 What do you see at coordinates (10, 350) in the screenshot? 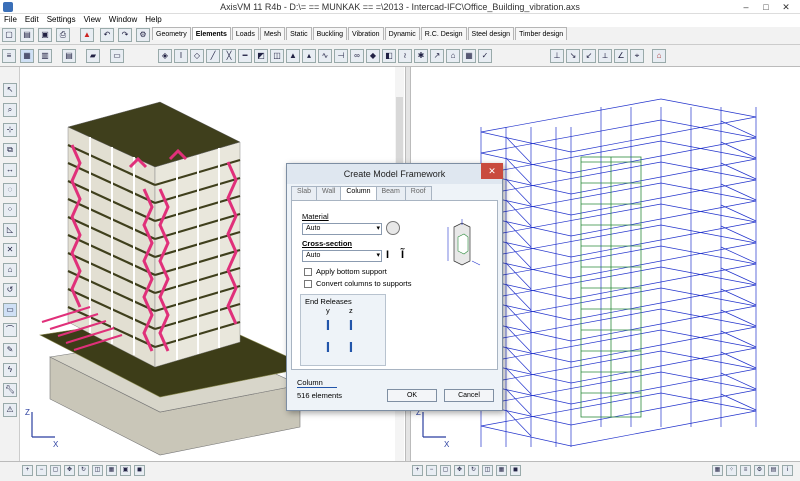
I see `pen-icon: ✎` at bounding box center [10, 350].